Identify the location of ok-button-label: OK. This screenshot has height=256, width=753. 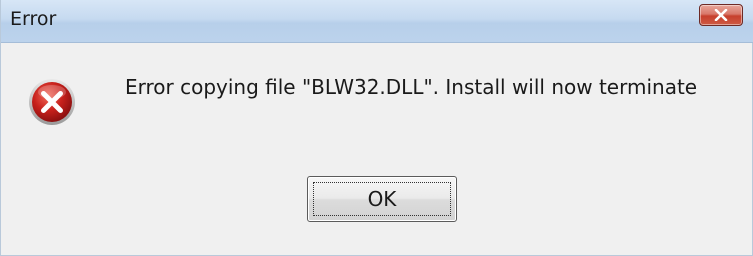
(382, 199).